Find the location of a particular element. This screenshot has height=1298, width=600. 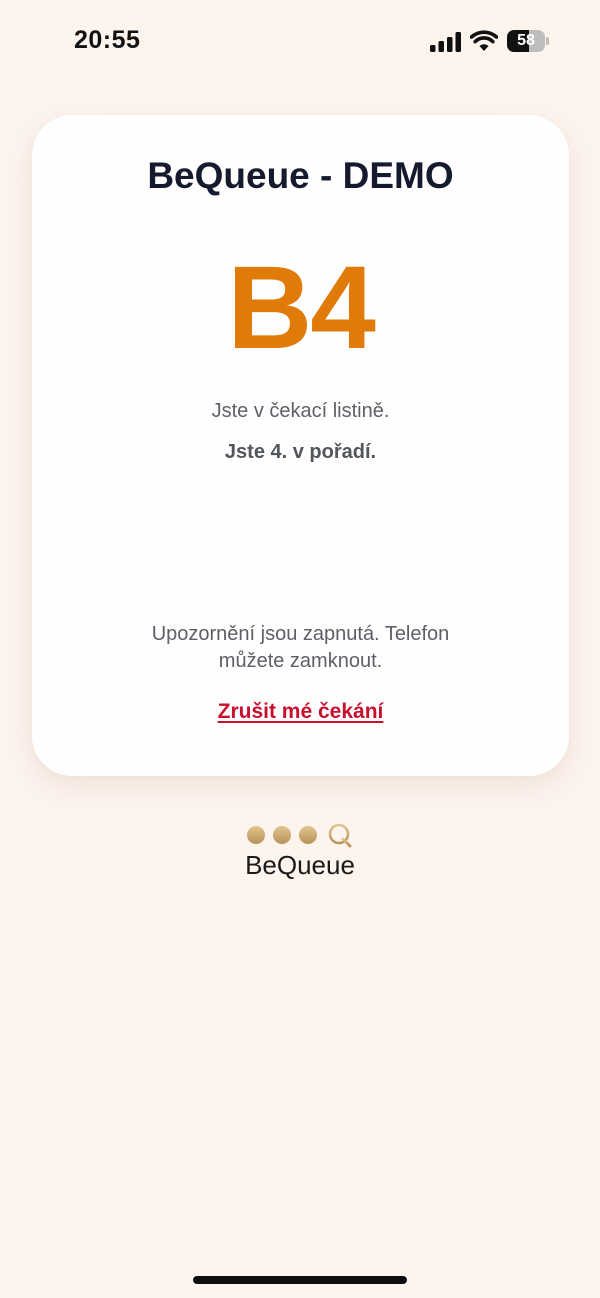

brand-logo: BeQueue is located at coordinates (300, 855).